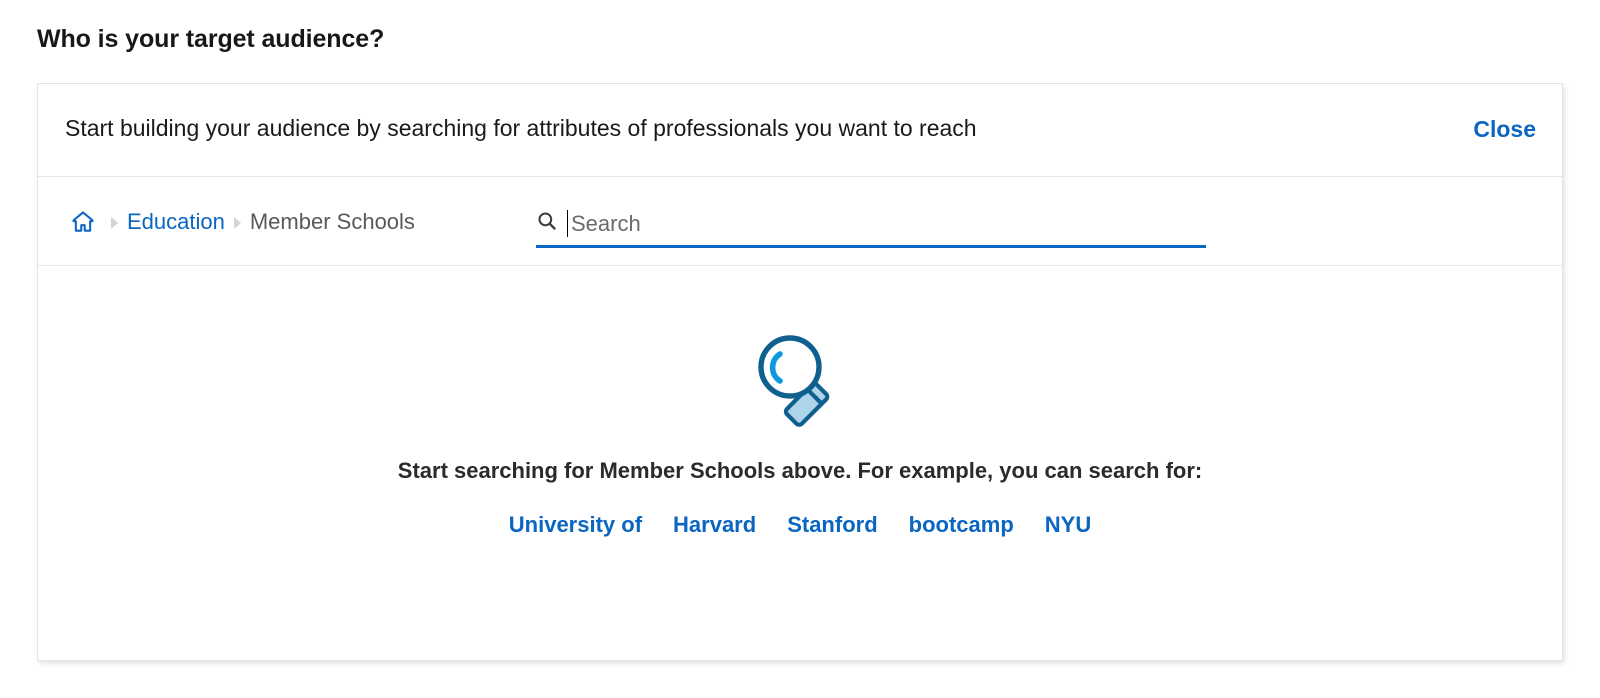  Describe the element at coordinates (1068, 525) in the screenshot. I see `suggestion-nyu: NYU` at that location.